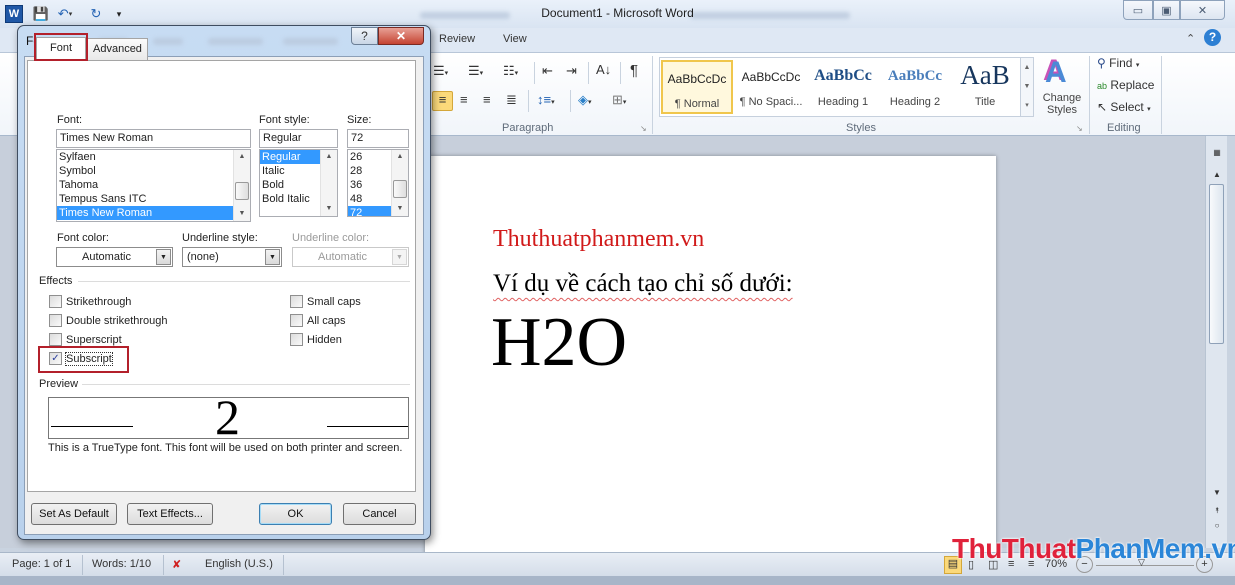 The image size is (1235, 585). I want to click on font-input: Times New Roman, so click(153, 138).